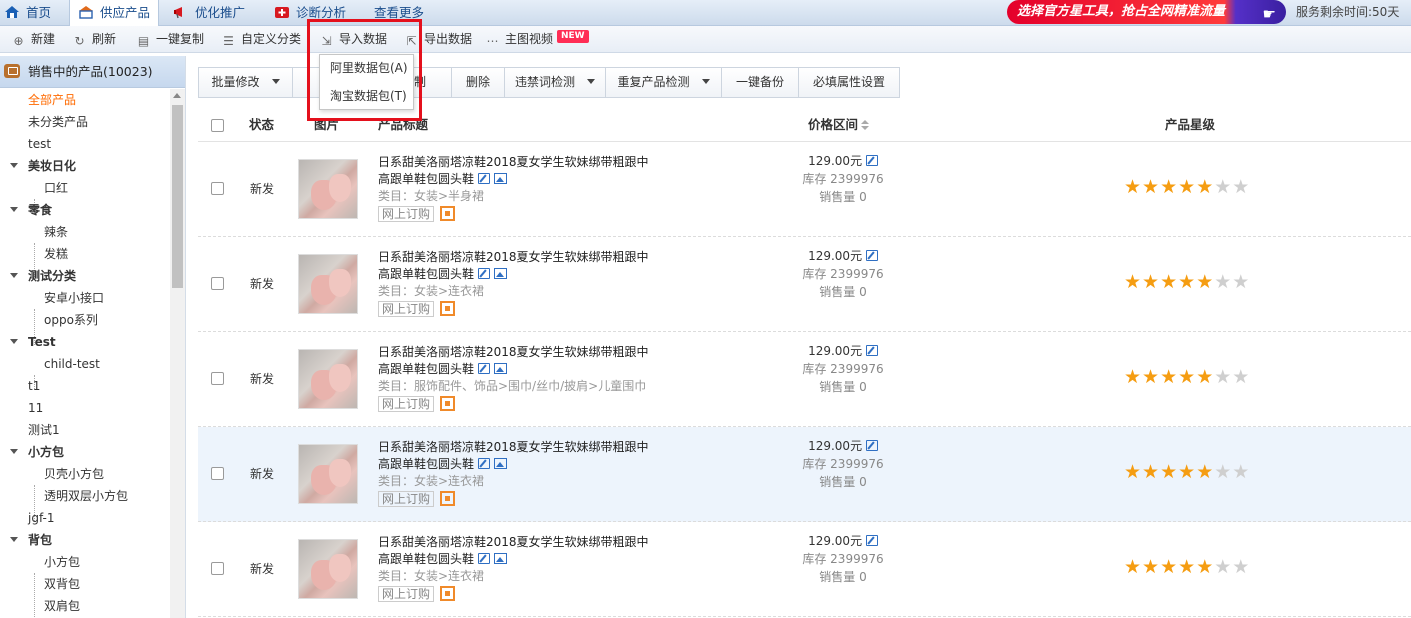 Image resolution: width=1411 pixels, height=618 pixels. What do you see at coordinates (52, 100) in the screenshot?
I see `tree-node-all-products: 全部产品` at bounding box center [52, 100].